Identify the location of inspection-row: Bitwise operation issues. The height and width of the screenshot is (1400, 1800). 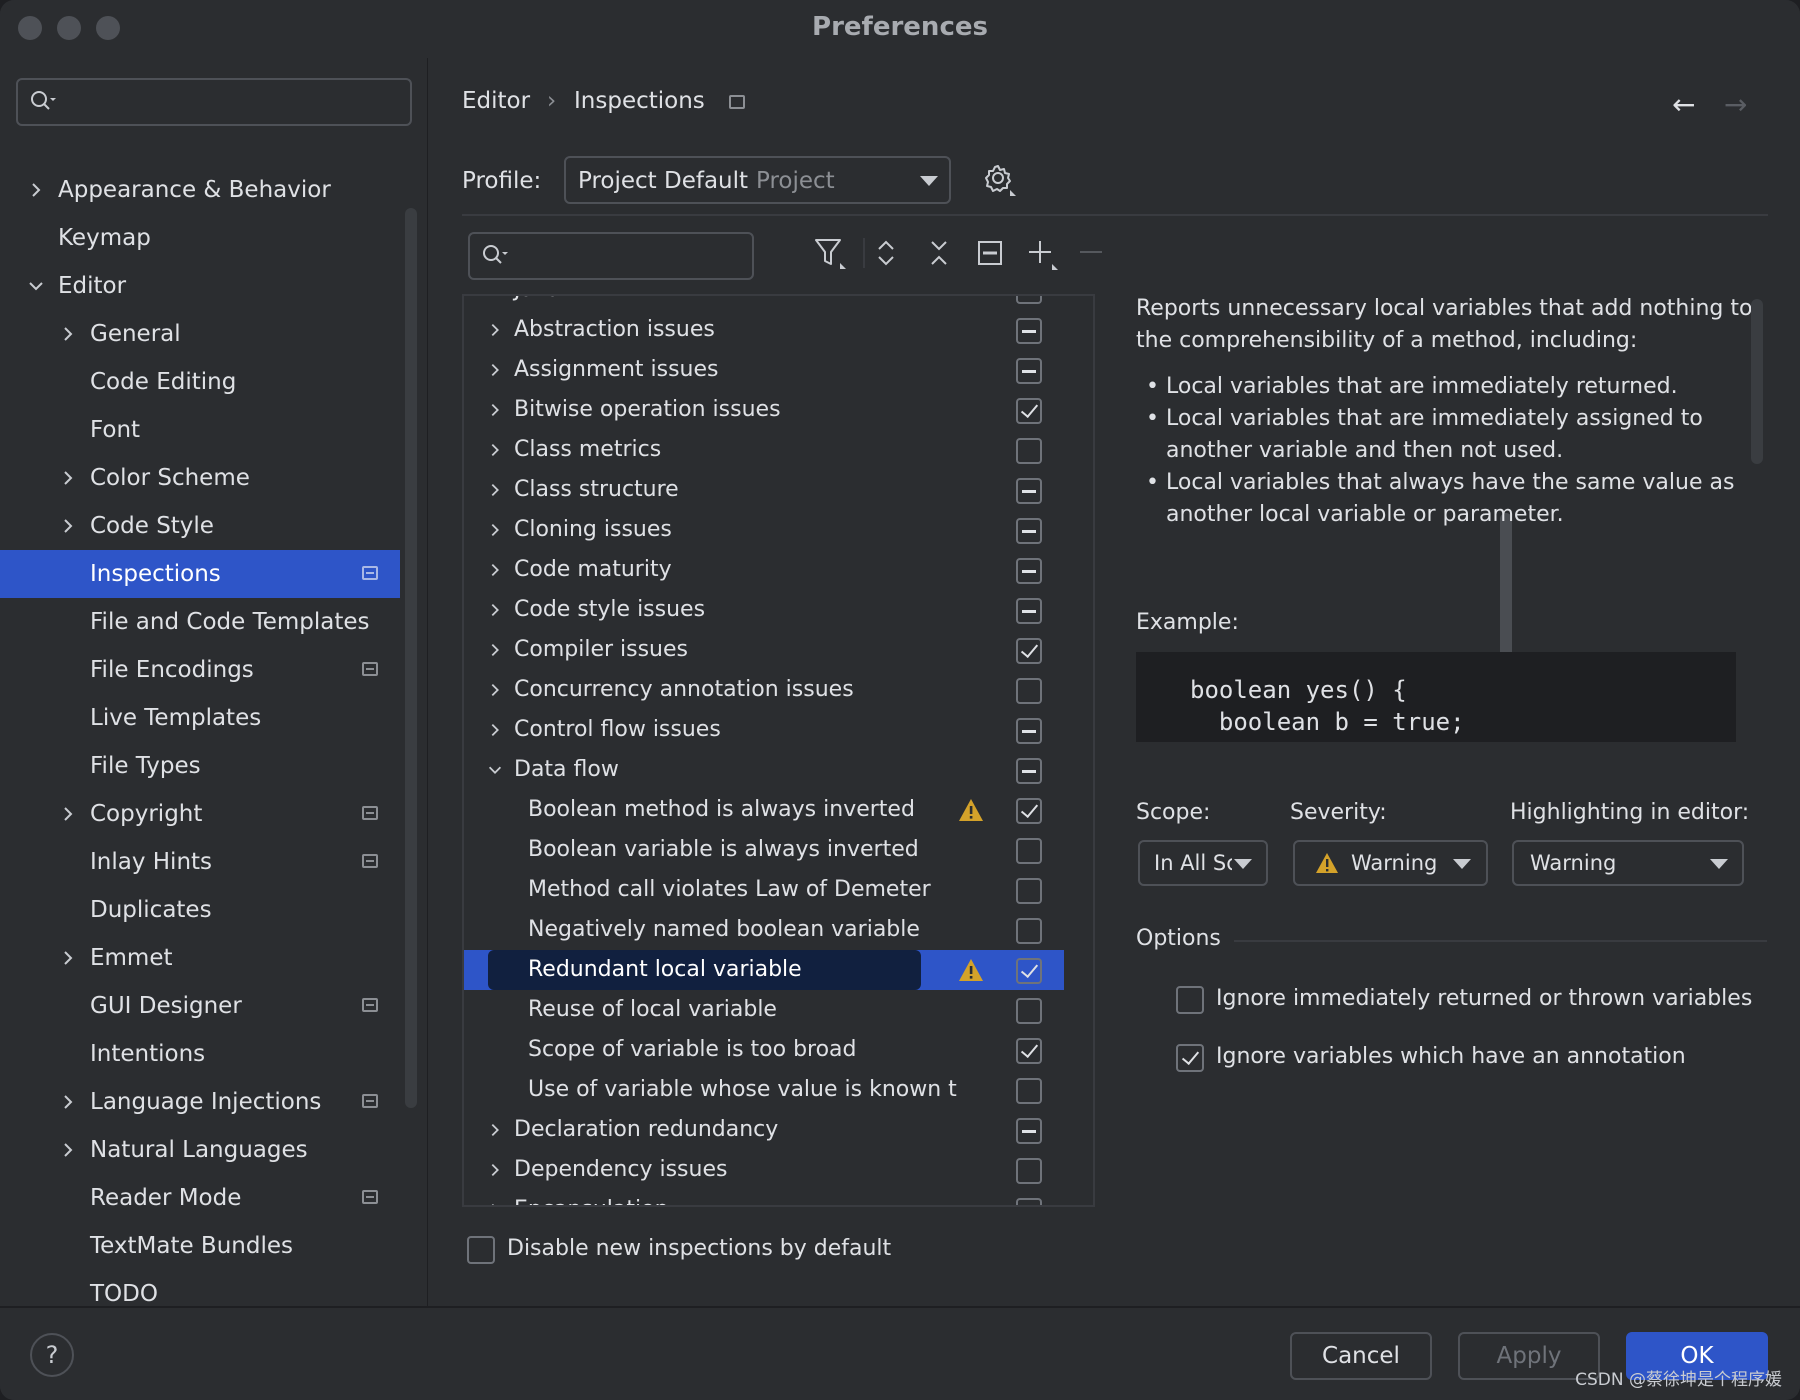
(764, 410).